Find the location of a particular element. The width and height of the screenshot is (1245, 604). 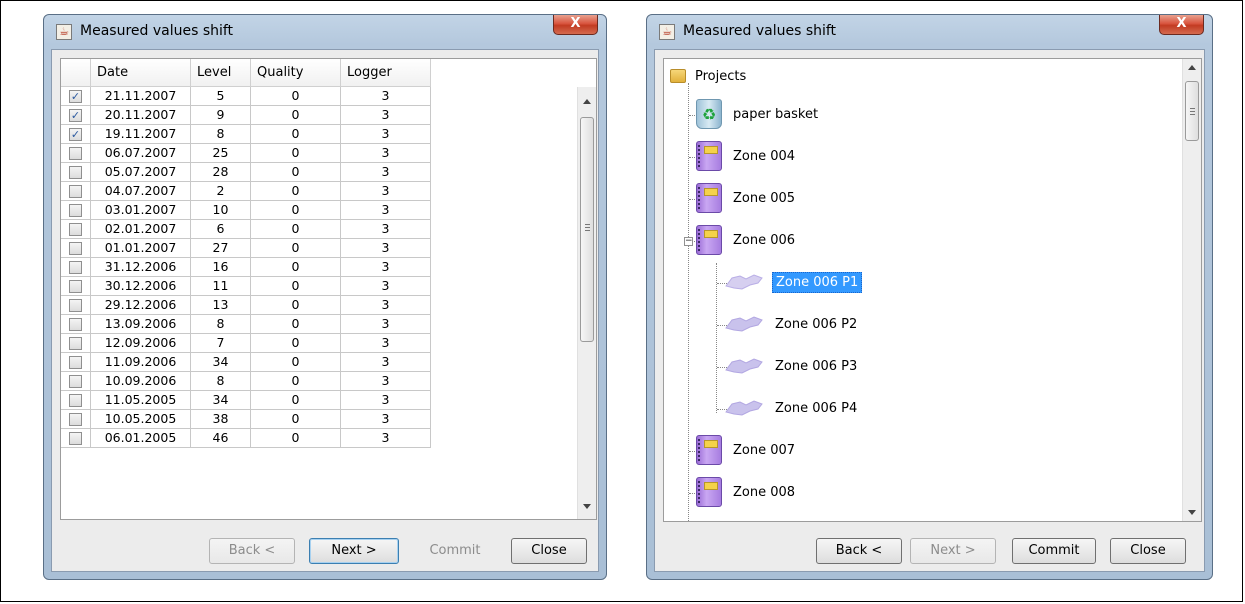

column-header-level: Level is located at coordinates (221, 73).